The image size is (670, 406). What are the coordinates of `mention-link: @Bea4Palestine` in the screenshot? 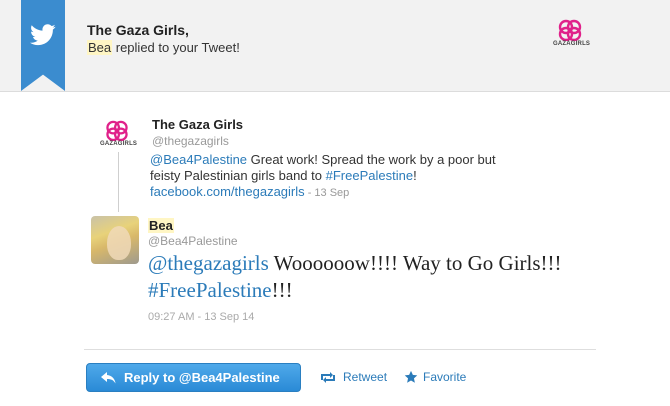 It's located at (198, 159).